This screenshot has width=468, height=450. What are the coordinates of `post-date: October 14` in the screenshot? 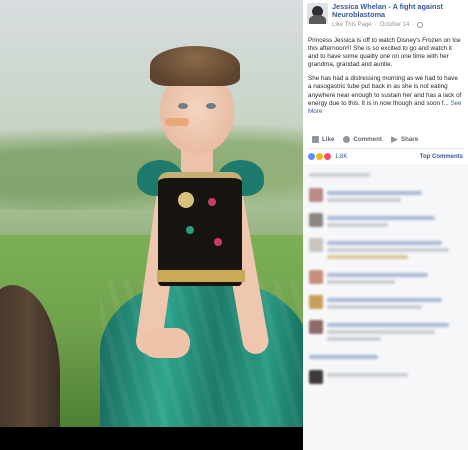 It's located at (395, 25).